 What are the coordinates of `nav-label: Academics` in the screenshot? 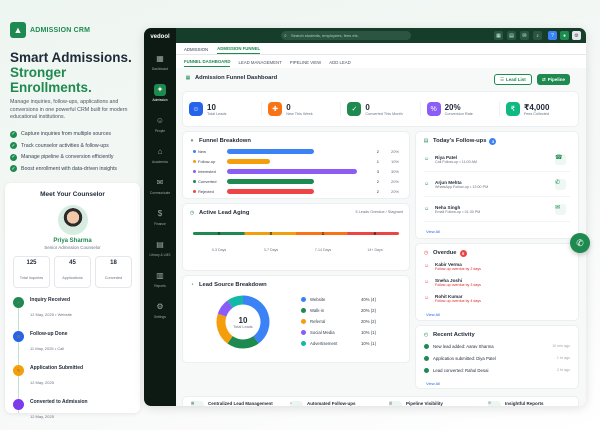 It's located at (160, 162).